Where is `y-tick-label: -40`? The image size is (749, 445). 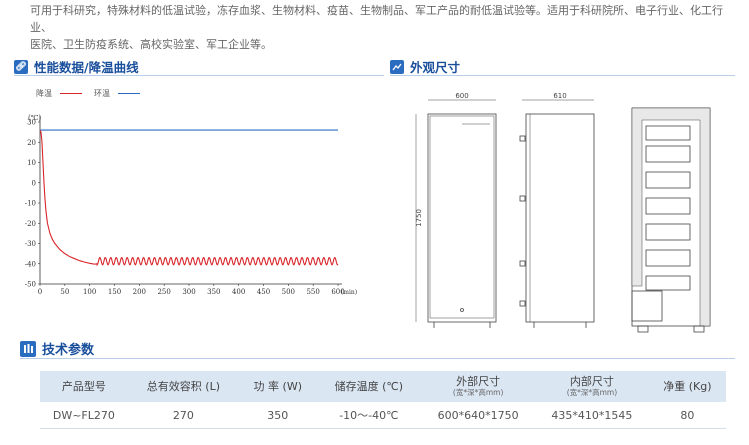
y-tick-label: -40 is located at coordinates (30, 264).